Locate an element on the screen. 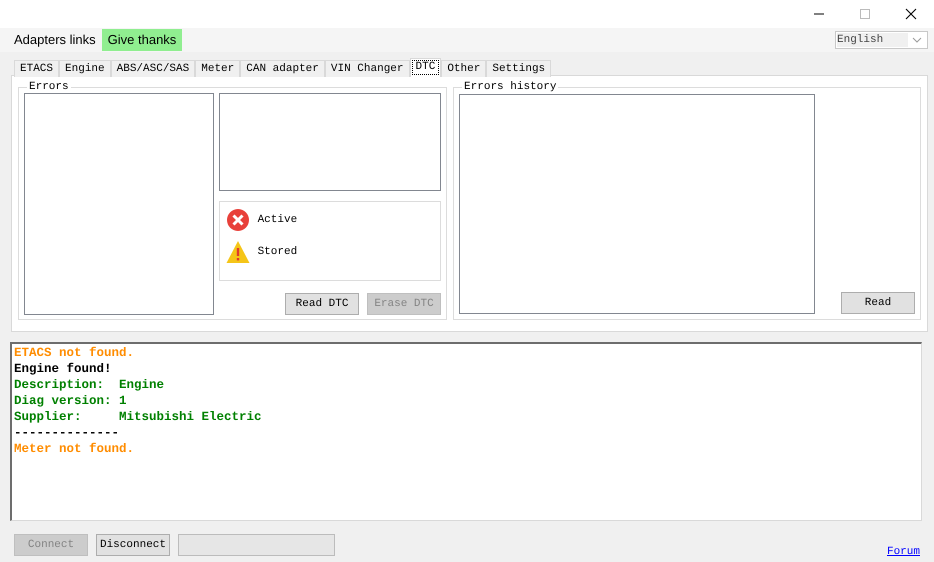  forum-link: Forum is located at coordinates (903, 552).